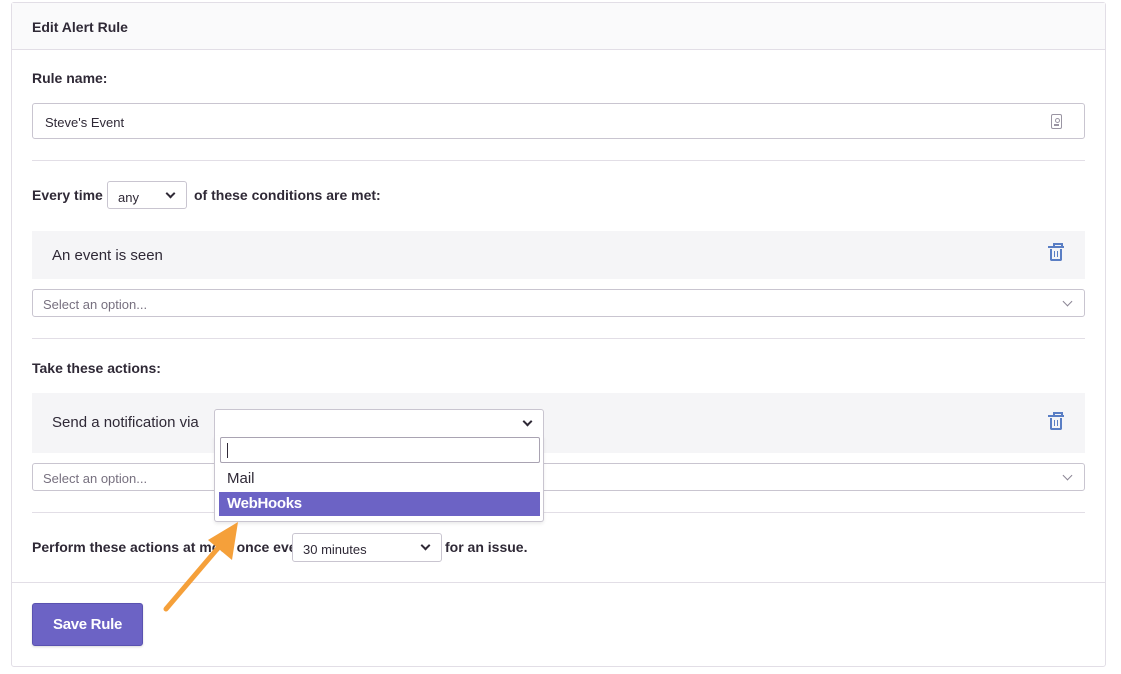 Image resolution: width=1121 pixels, height=674 pixels. What do you see at coordinates (80, 27) in the screenshot?
I see `panel-title: Edit Alert Rule` at bounding box center [80, 27].